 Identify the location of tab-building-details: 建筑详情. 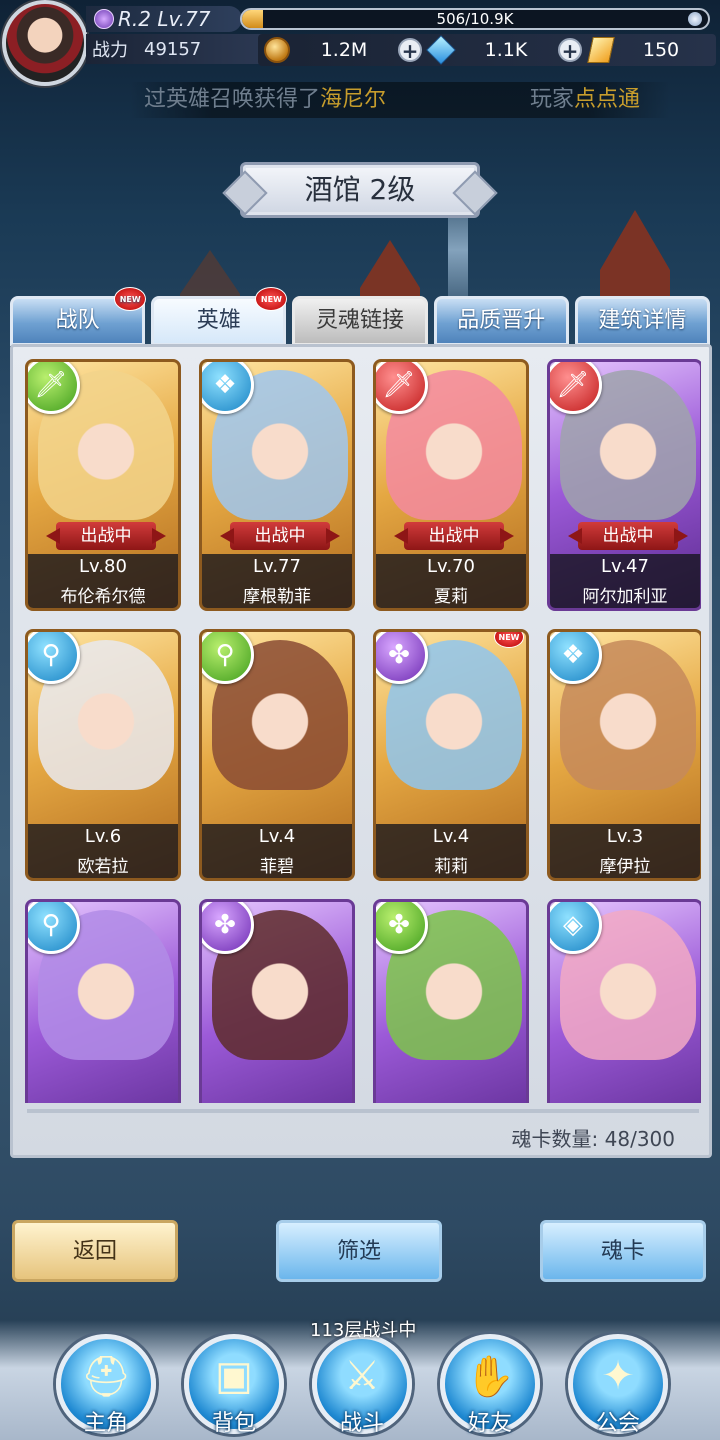
(642, 321).